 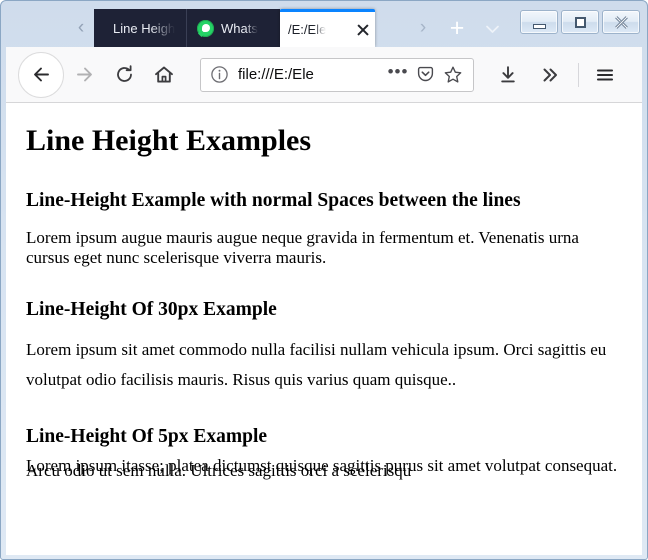 I want to click on tab-whatsapp: Whats, so click(x=233, y=28).